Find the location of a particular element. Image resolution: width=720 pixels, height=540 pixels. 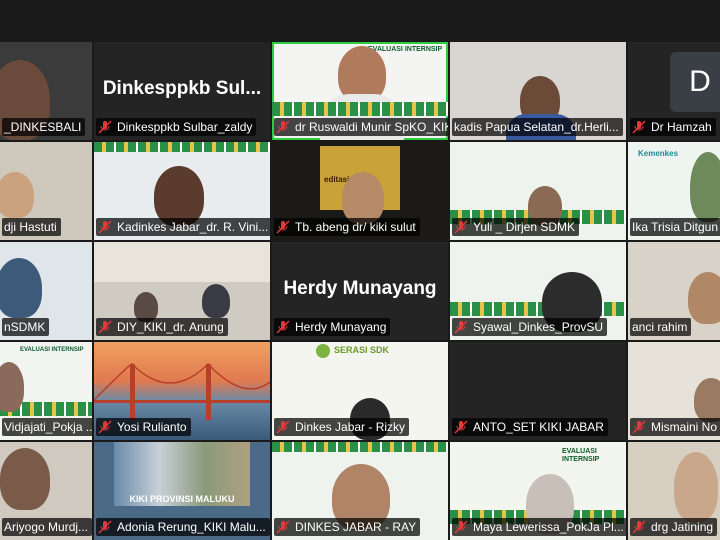

participant-name: Yosi Rulianto is located at coordinates (143, 427).